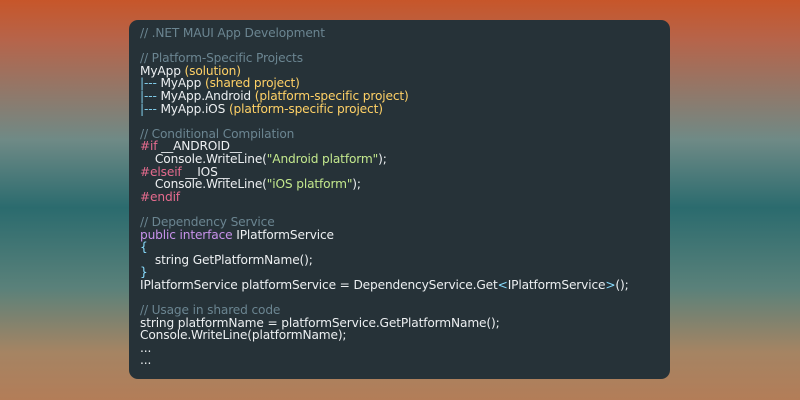 Image resolution: width=800 pixels, height=400 pixels. What do you see at coordinates (160, 196) in the screenshot?
I see `endif-directive: #endif` at bounding box center [160, 196].